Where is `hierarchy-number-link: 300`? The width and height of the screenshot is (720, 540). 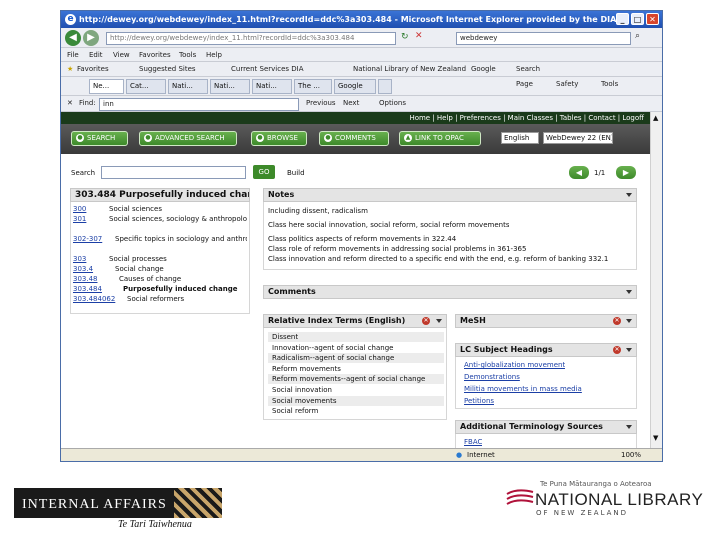
hierarchy-number-link: 300 is located at coordinates (91, 209).